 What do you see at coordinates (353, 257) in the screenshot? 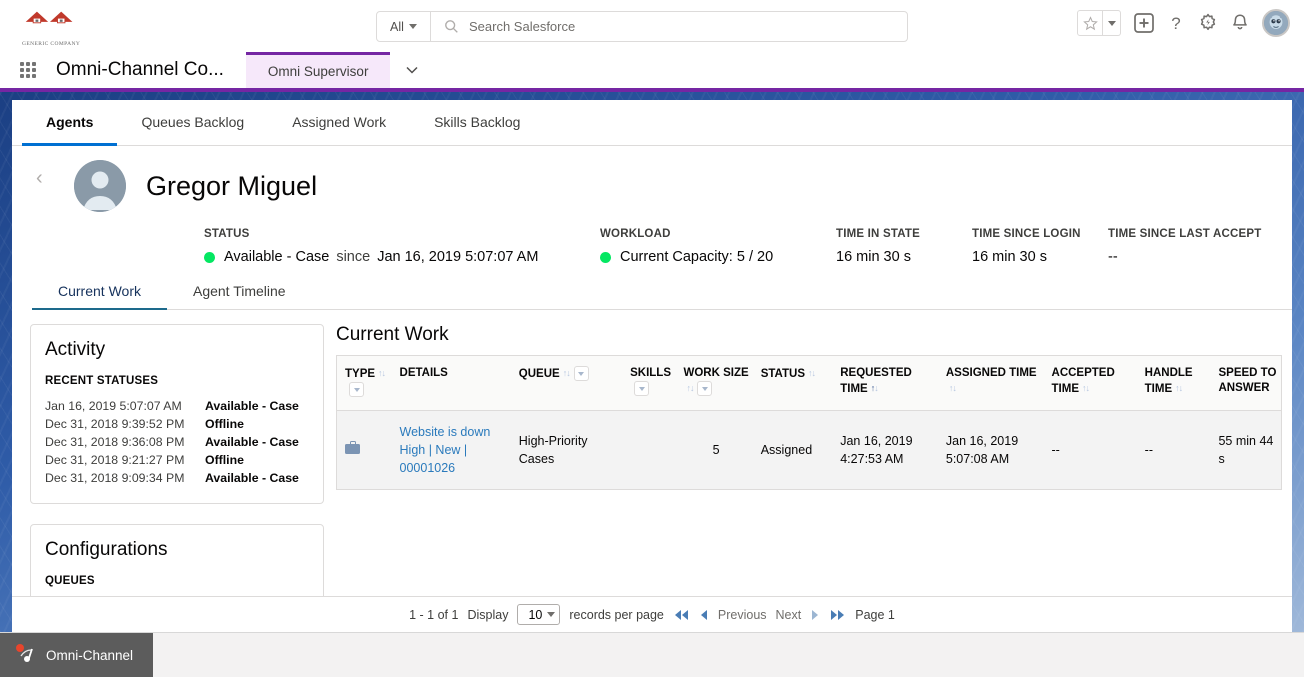
I see `stat-status-since-word: since` at bounding box center [353, 257].